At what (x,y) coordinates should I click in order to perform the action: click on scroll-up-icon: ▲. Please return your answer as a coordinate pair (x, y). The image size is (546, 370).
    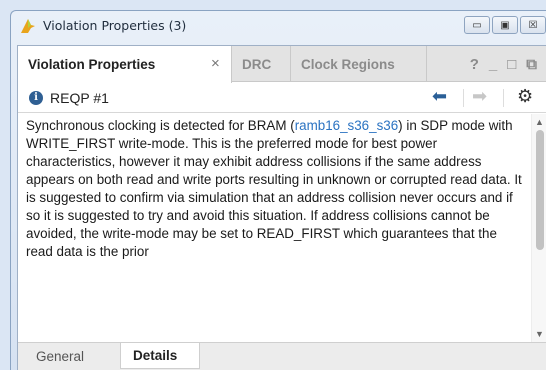
    Looking at the image, I should click on (539, 122).